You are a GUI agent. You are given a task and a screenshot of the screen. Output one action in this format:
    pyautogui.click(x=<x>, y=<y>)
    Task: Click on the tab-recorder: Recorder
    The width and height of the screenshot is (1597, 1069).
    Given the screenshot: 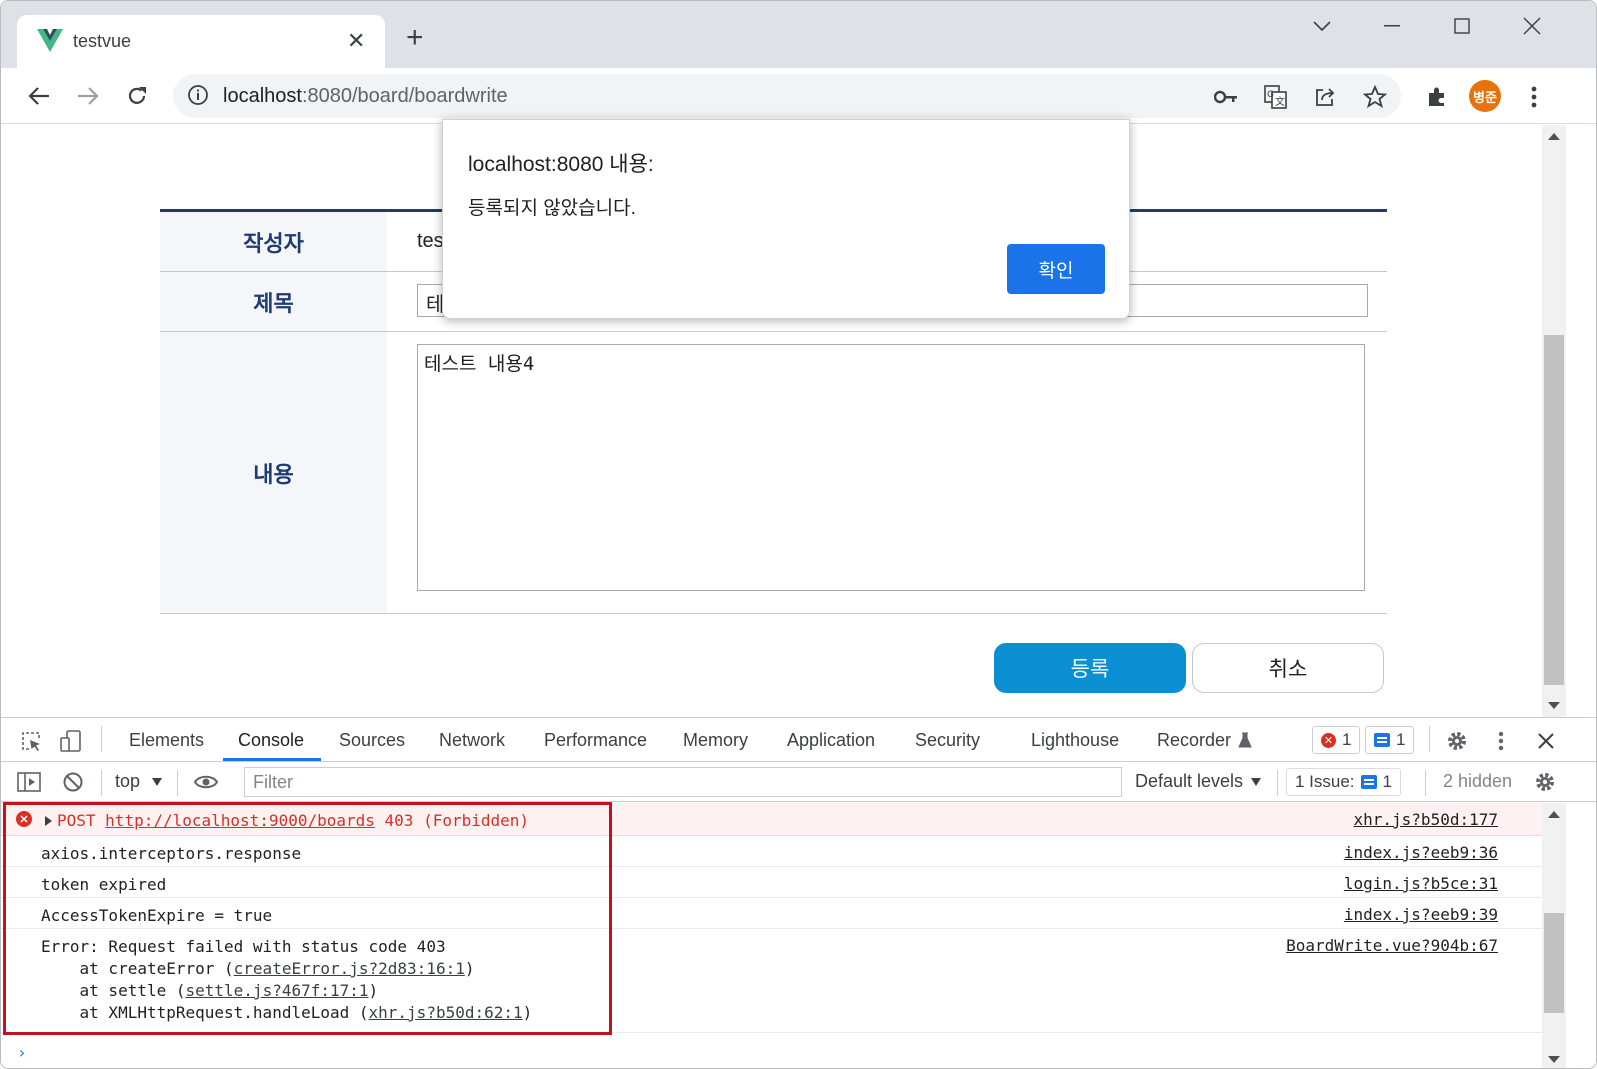 What is the action you would take?
    pyautogui.click(x=1194, y=740)
    